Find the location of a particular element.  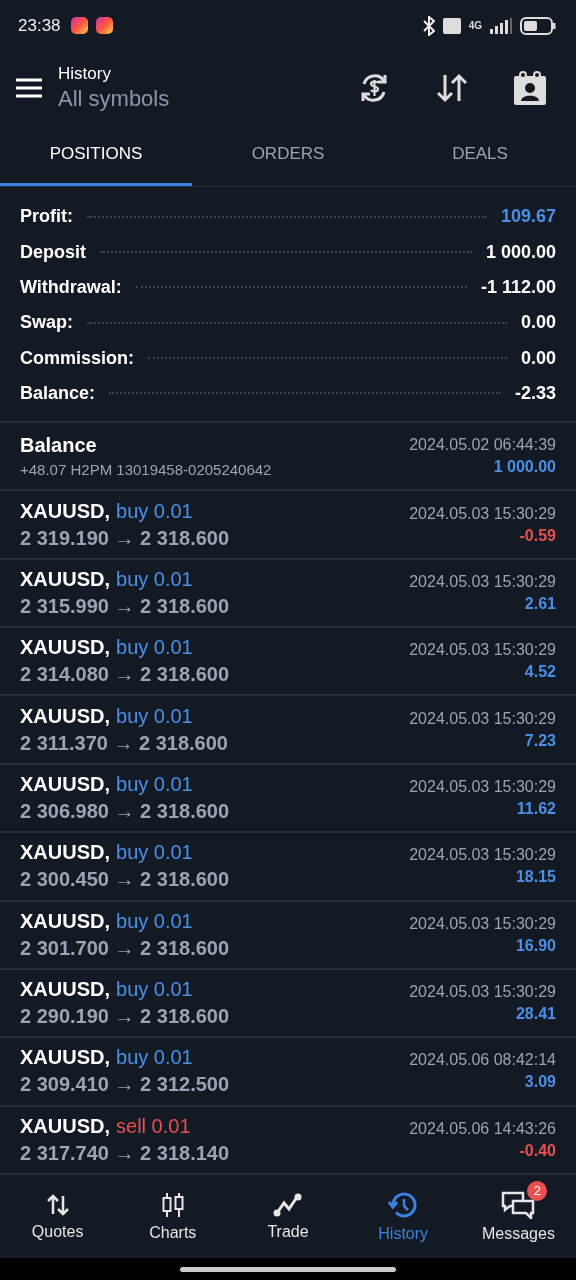

price-range: 2 301.700 → 2 318.600 is located at coordinates (125, 948).